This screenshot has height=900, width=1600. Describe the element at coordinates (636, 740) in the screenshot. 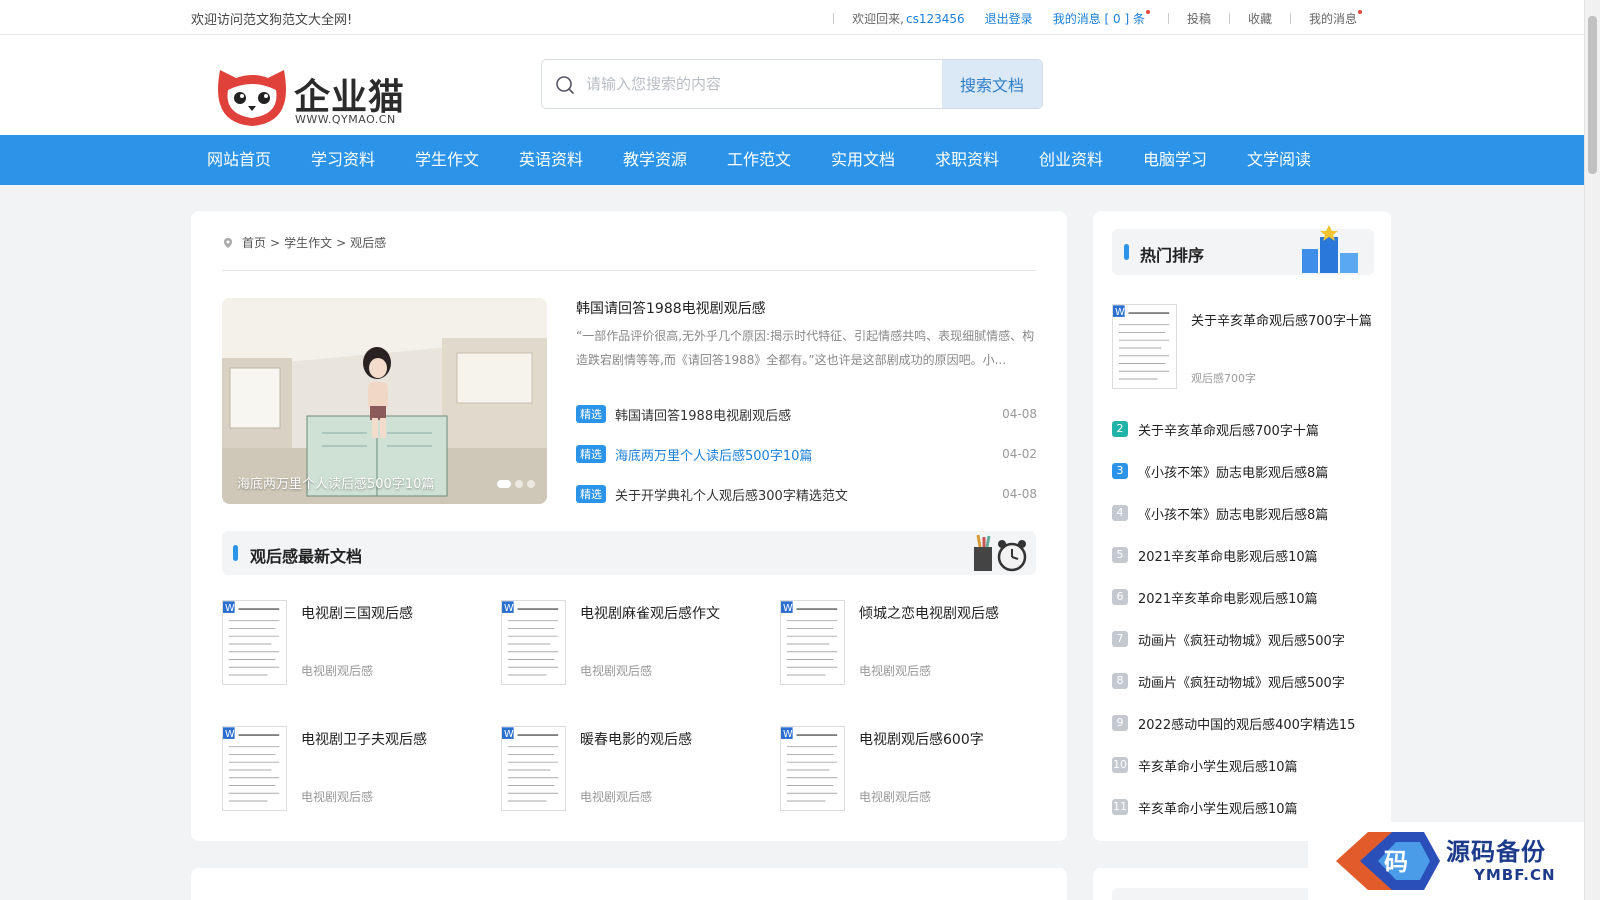

I see `doc-title: 暖春电影的观后感` at that location.